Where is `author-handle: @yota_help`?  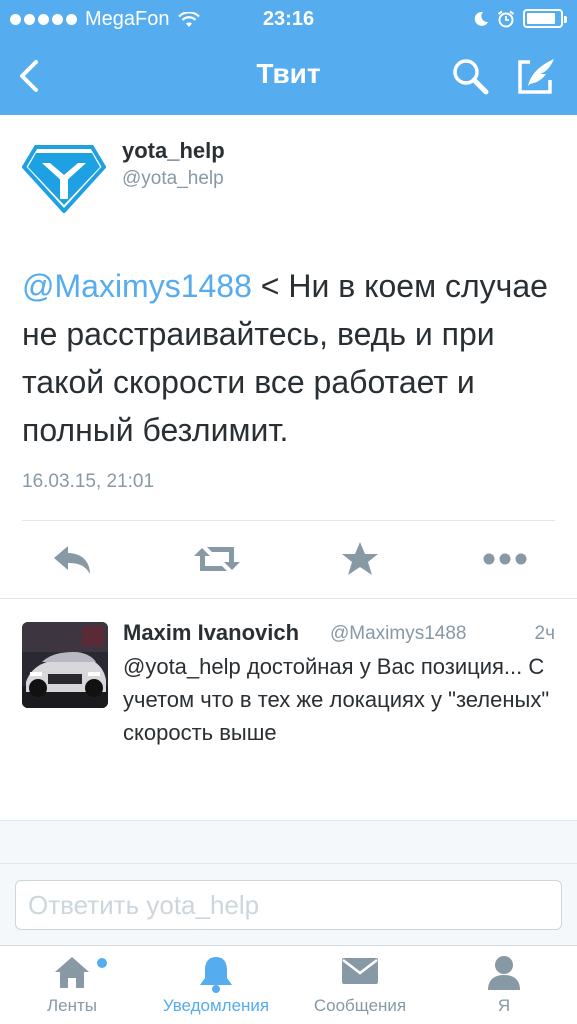
author-handle: @yota_help is located at coordinates (173, 179).